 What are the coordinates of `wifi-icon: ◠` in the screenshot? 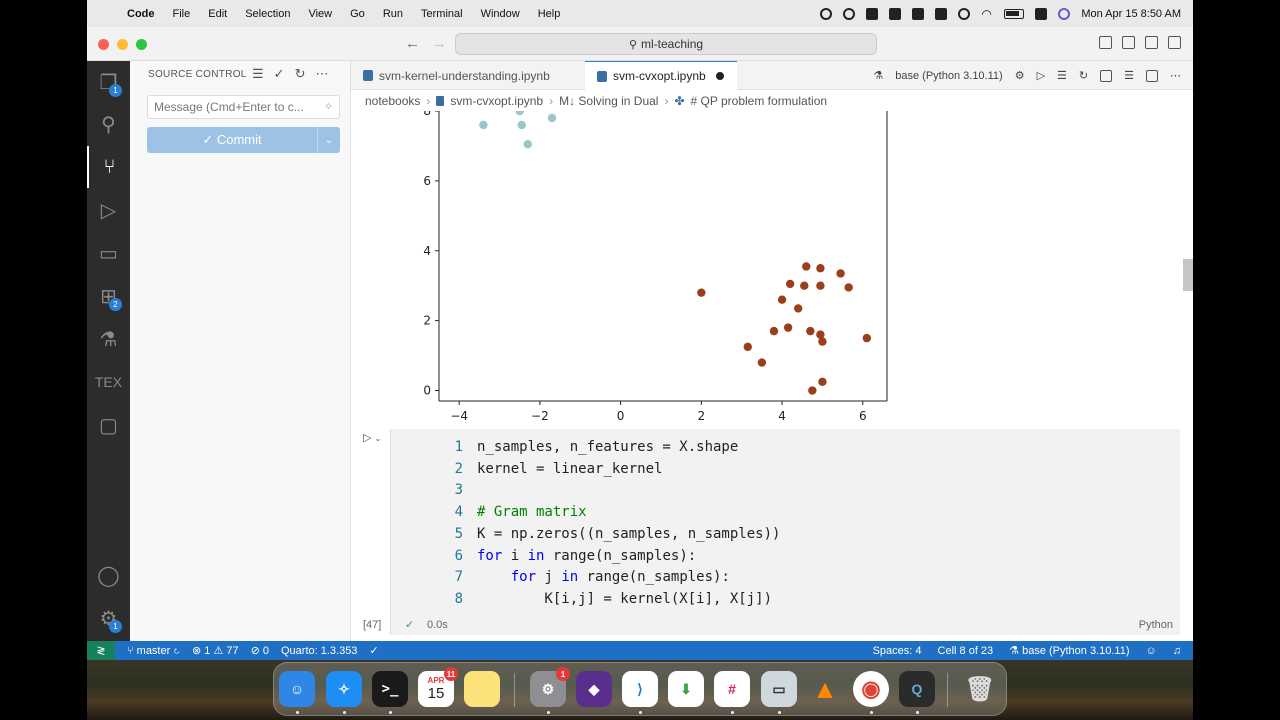 It's located at (987, 14).